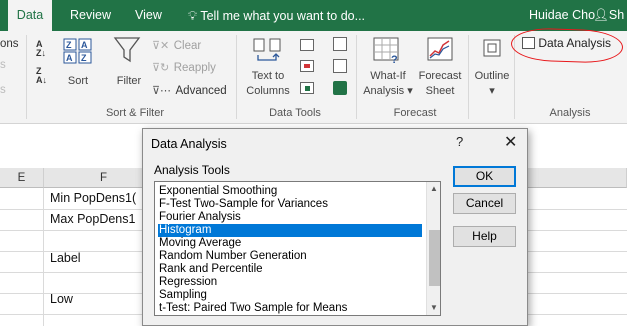  Describe the element at coordinates (129, 81) in the screenshot. I see `filter-label: Filter` at that location.